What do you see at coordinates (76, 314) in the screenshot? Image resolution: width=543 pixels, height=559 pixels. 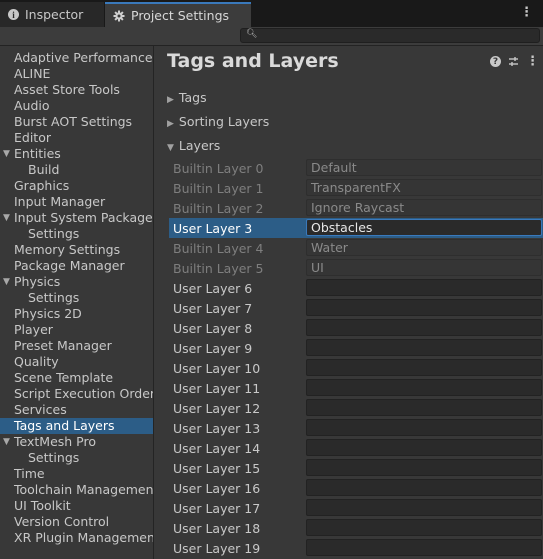 I see `sidebar-item: Physics 2D` at bounding box center [76, 314].